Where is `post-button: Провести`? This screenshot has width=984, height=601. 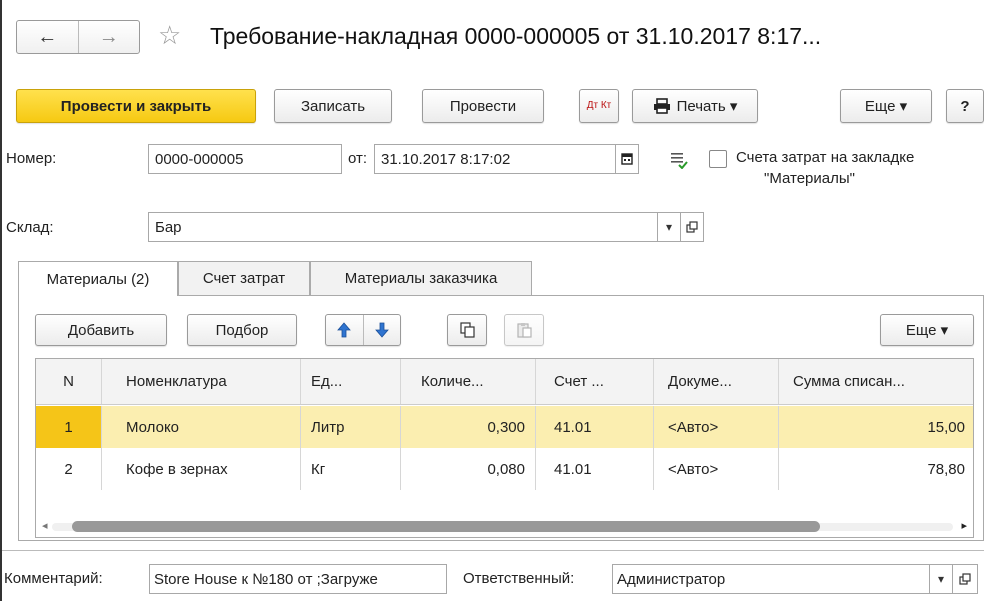
post-button: Провести is located at coordinates (483, 106).